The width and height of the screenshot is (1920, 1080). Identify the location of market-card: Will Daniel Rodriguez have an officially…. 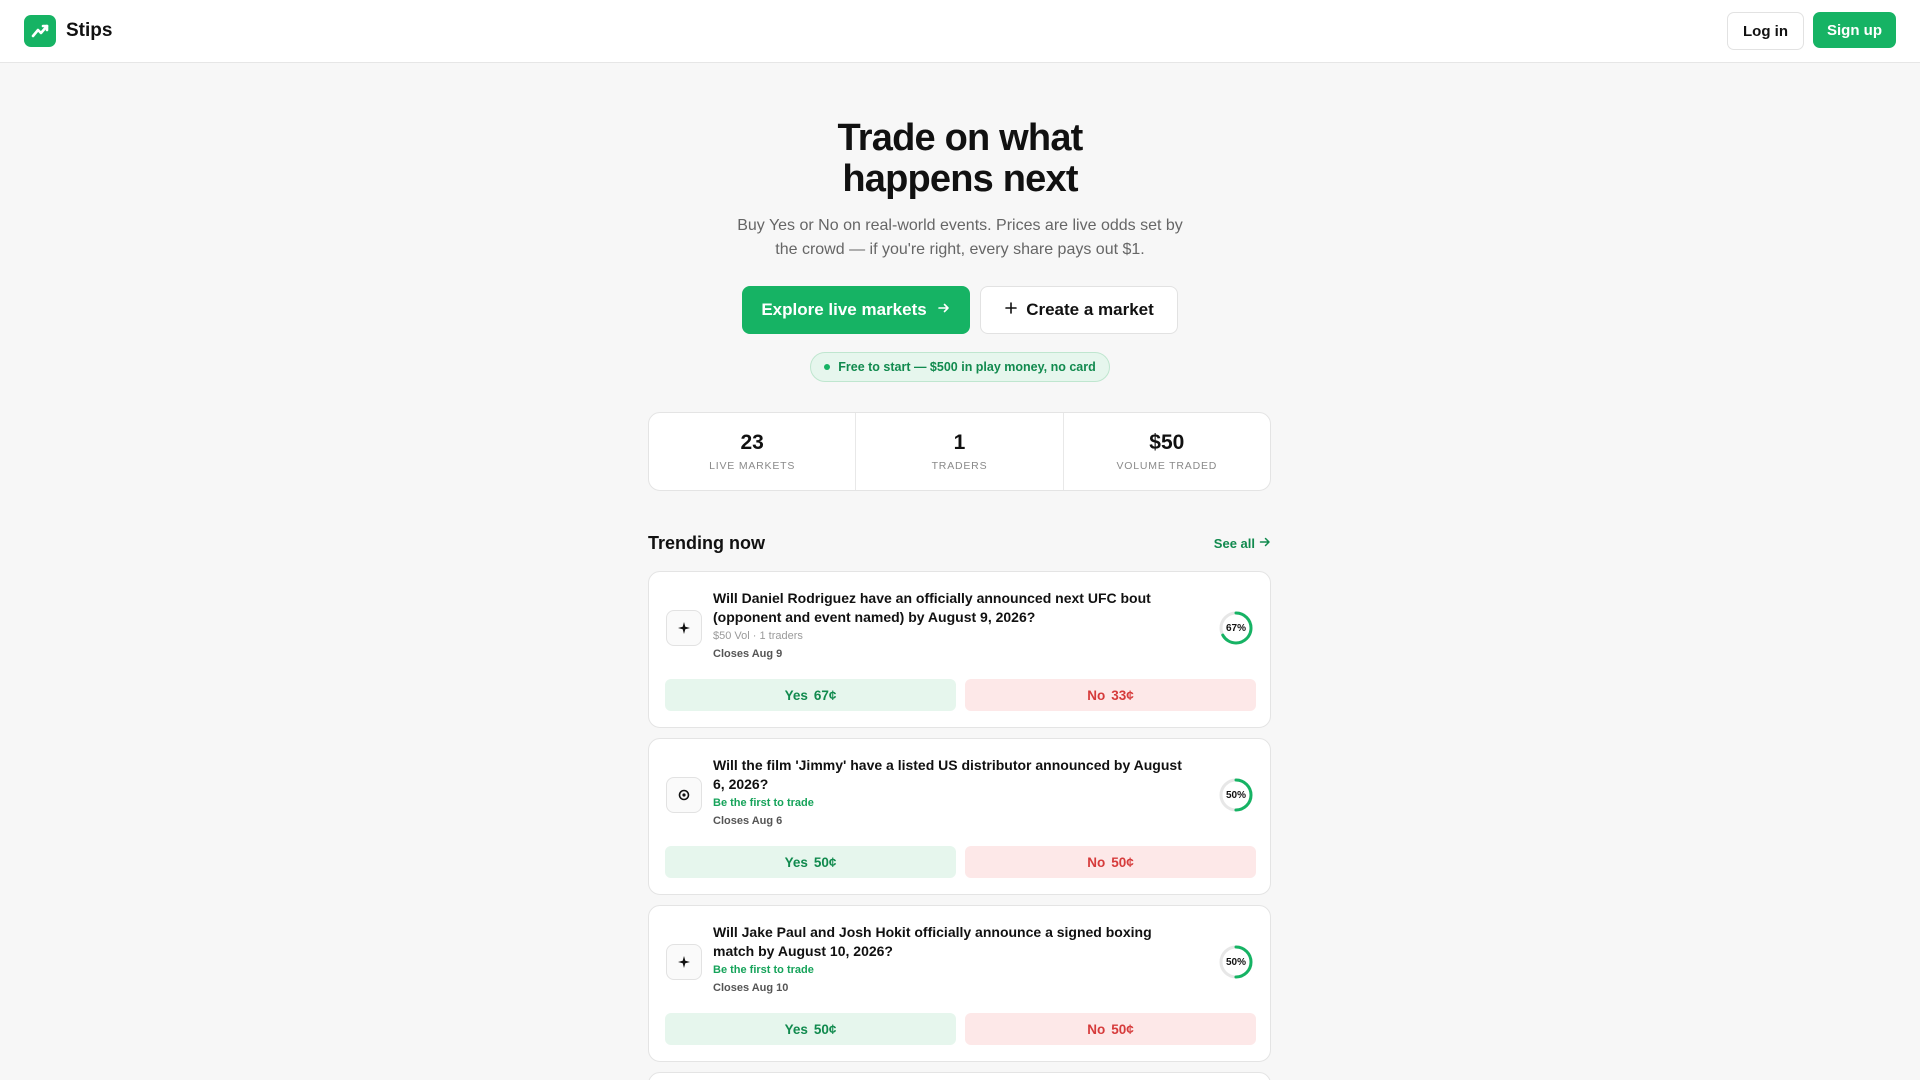
(959, 649).